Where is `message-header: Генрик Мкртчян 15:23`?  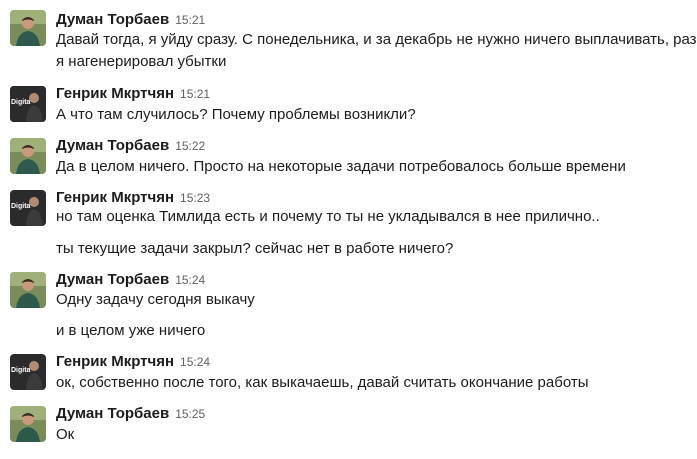
message-header: Генрик Мкртчян 15:23 is located at coordinates (133, 198).